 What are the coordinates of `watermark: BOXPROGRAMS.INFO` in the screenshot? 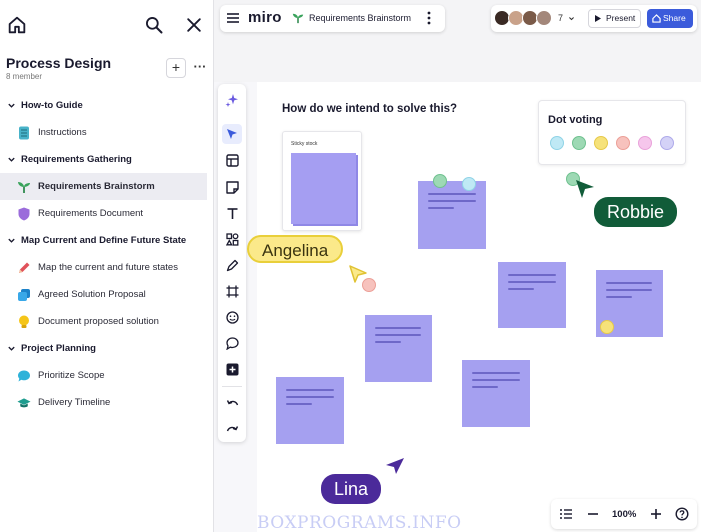 It's located at (359, 522).